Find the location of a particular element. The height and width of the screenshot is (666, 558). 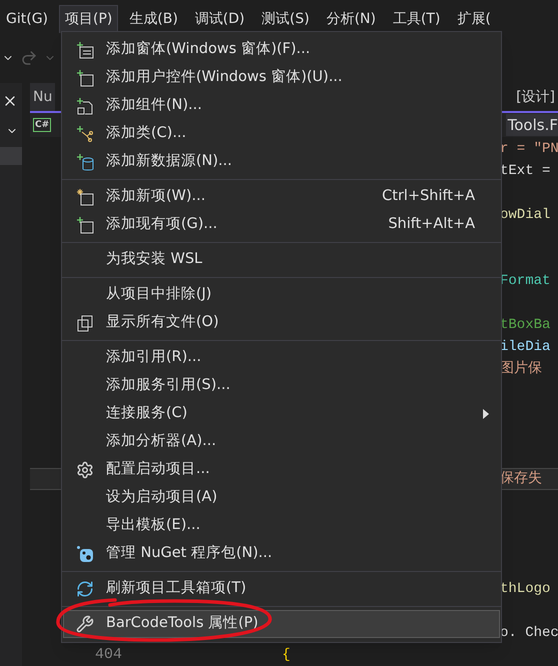

menu-bar-item: 调试(D) is located at coordinates (219, 19).